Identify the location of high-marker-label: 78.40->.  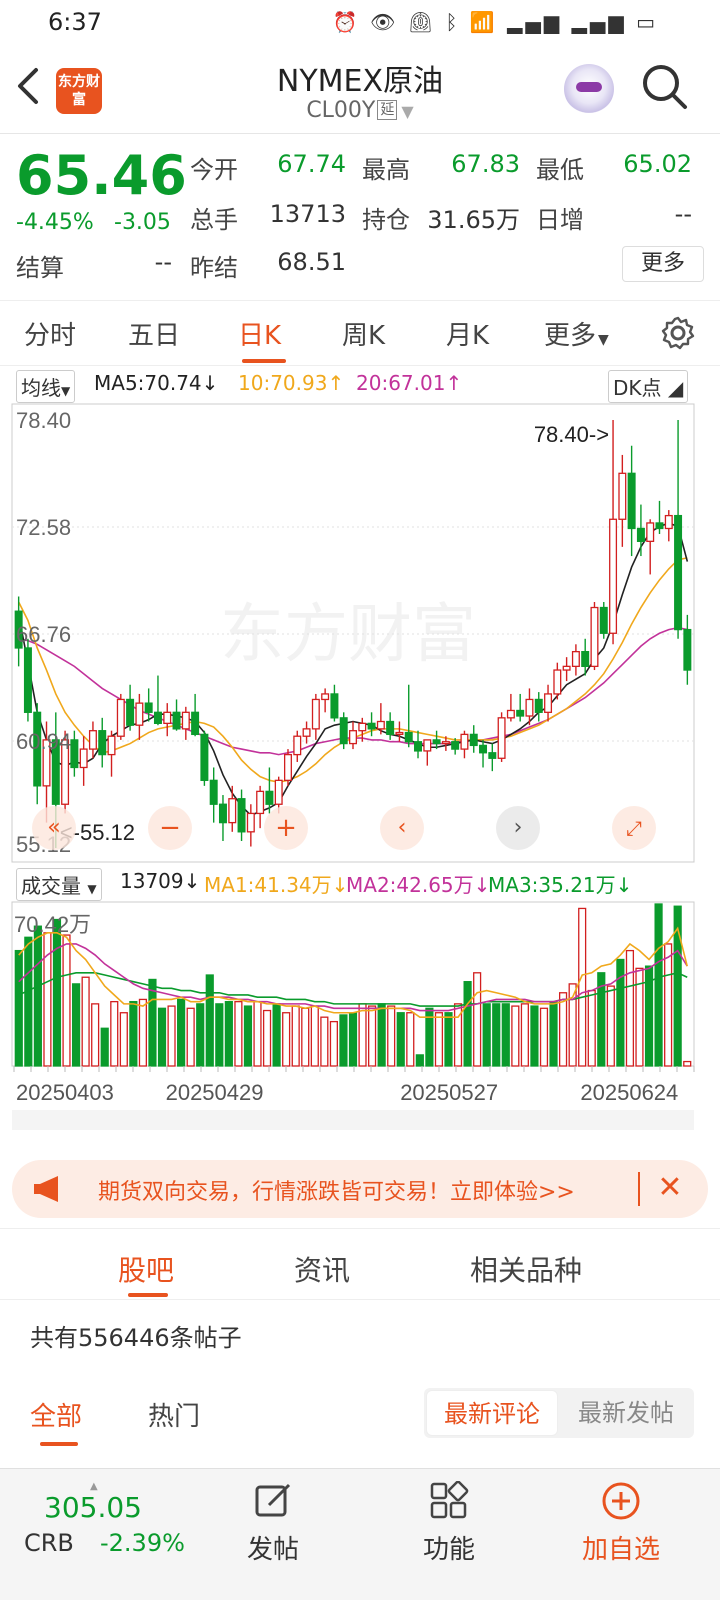
(571, 434).